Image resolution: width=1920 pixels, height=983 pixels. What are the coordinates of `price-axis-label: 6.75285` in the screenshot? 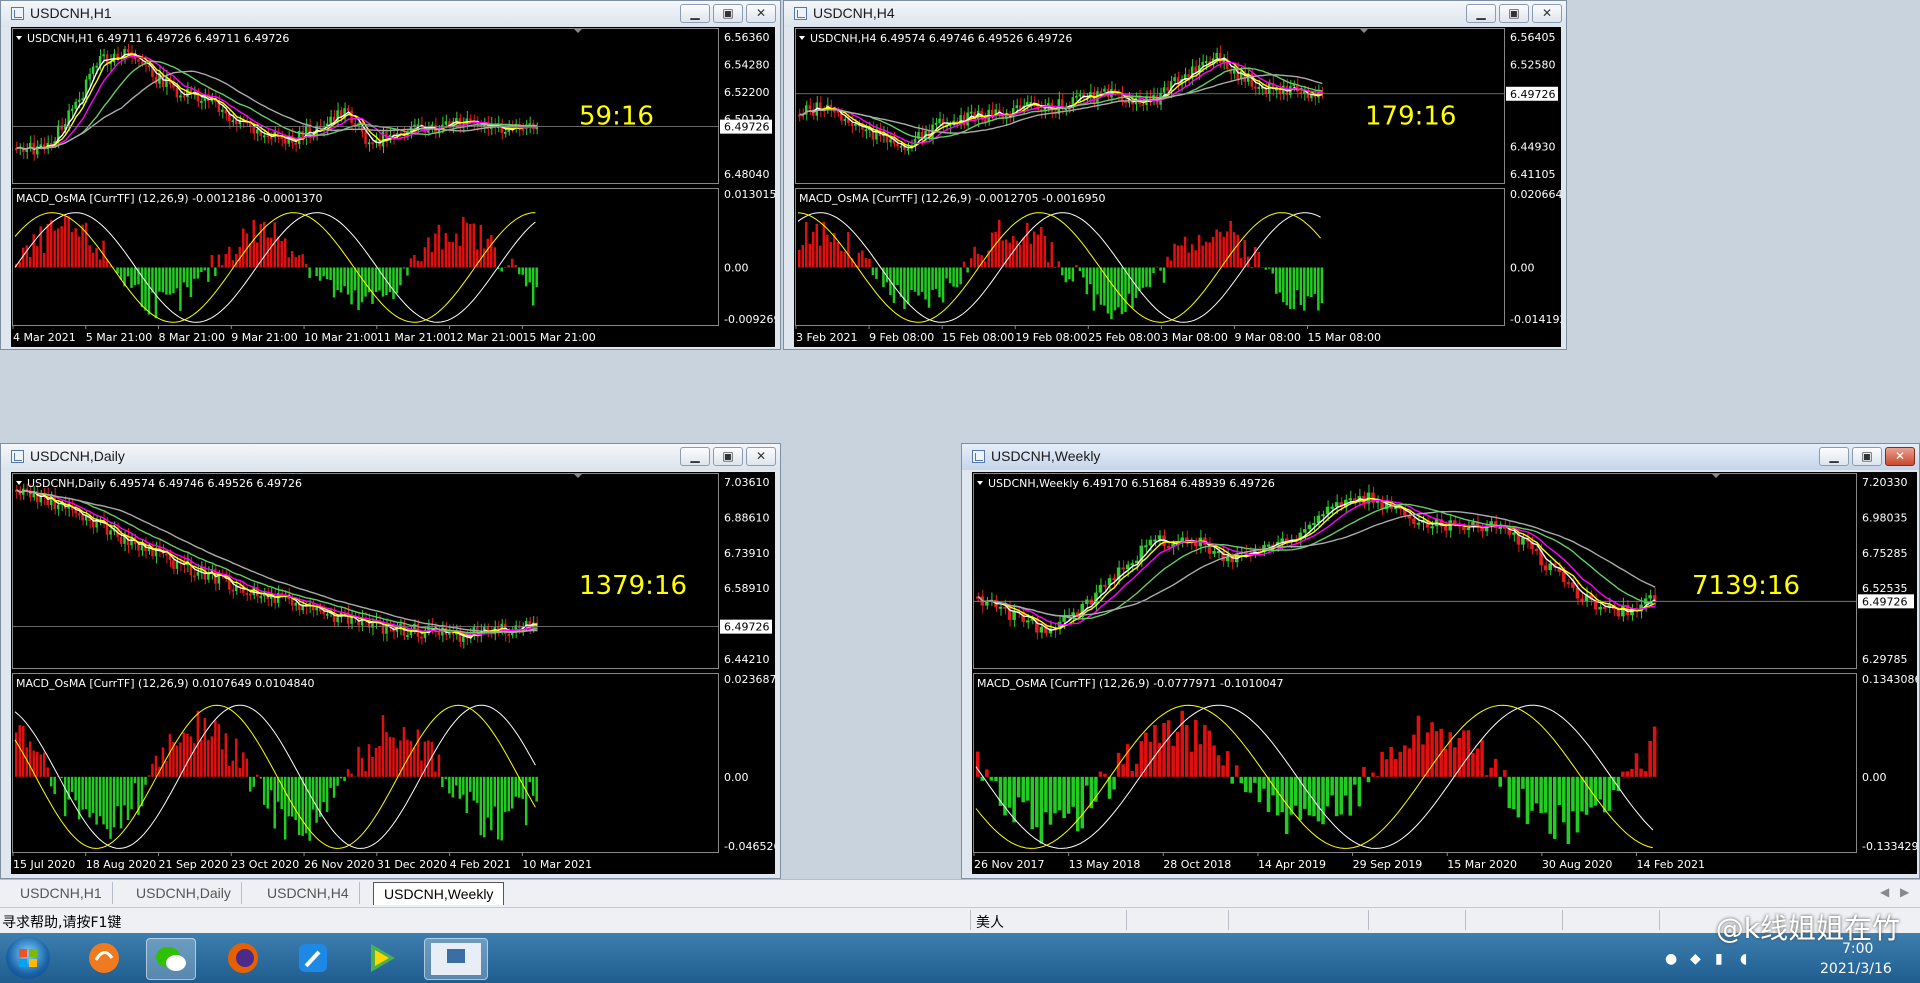 It's located at (1885, 553).